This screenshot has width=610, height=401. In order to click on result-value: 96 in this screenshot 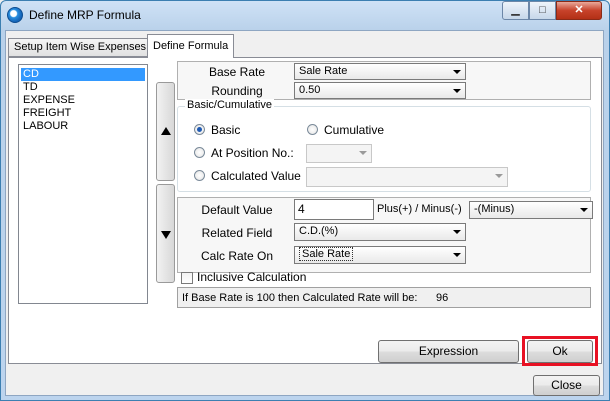, I will do `click(442, 298)`.